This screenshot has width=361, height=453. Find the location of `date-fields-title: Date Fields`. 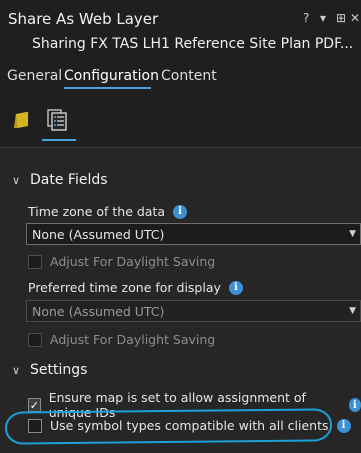

date-fields-title: Date Fields is located at coordinates (69, 180).